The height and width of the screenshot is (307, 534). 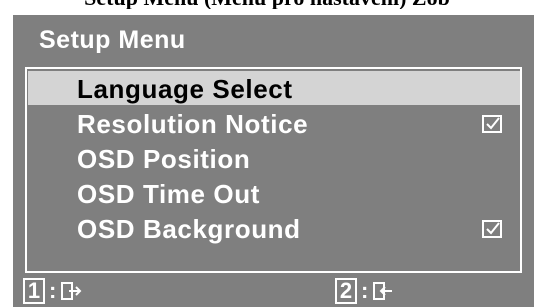 I want to click on menu-item-language-select: Language Select, so click(x=274, y=88).